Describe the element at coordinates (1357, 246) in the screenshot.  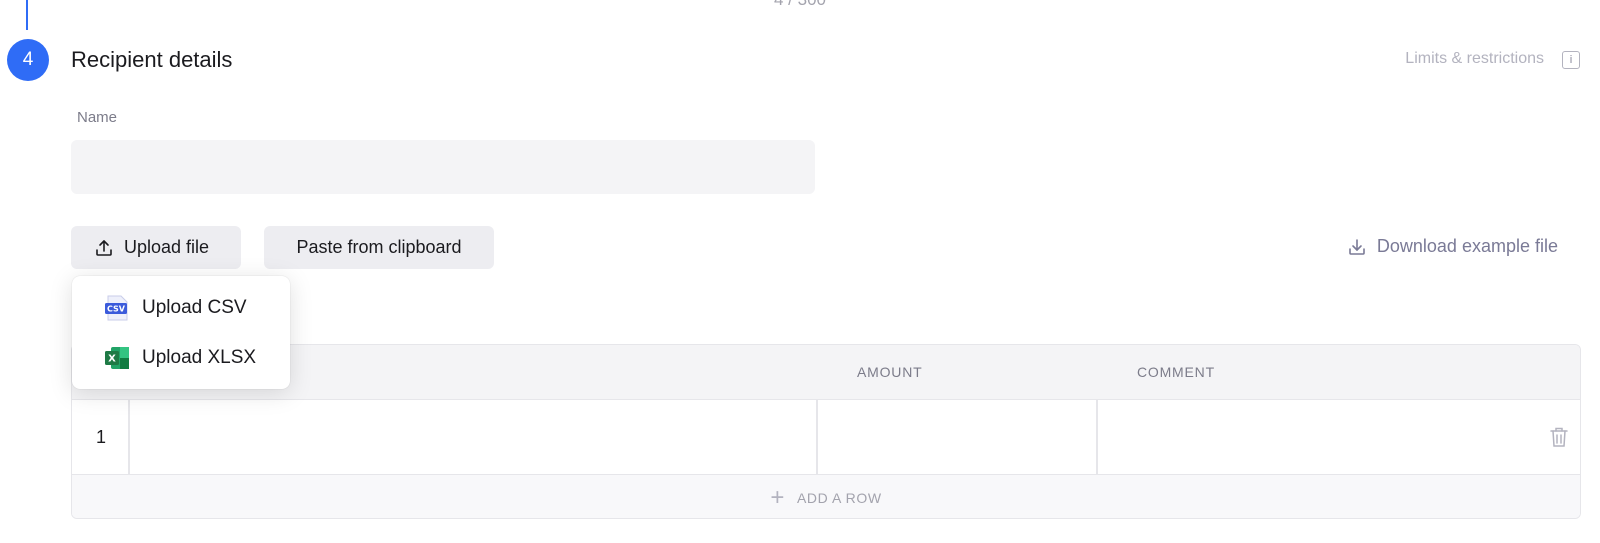
I see `download-icon` at that location.